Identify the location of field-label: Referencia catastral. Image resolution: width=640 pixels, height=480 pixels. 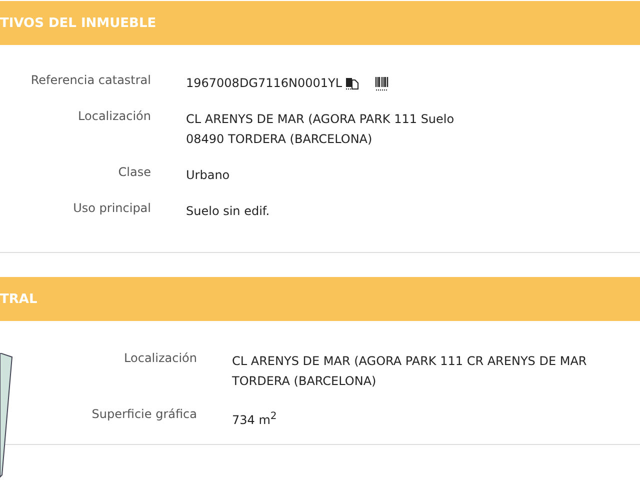
(90, 81).